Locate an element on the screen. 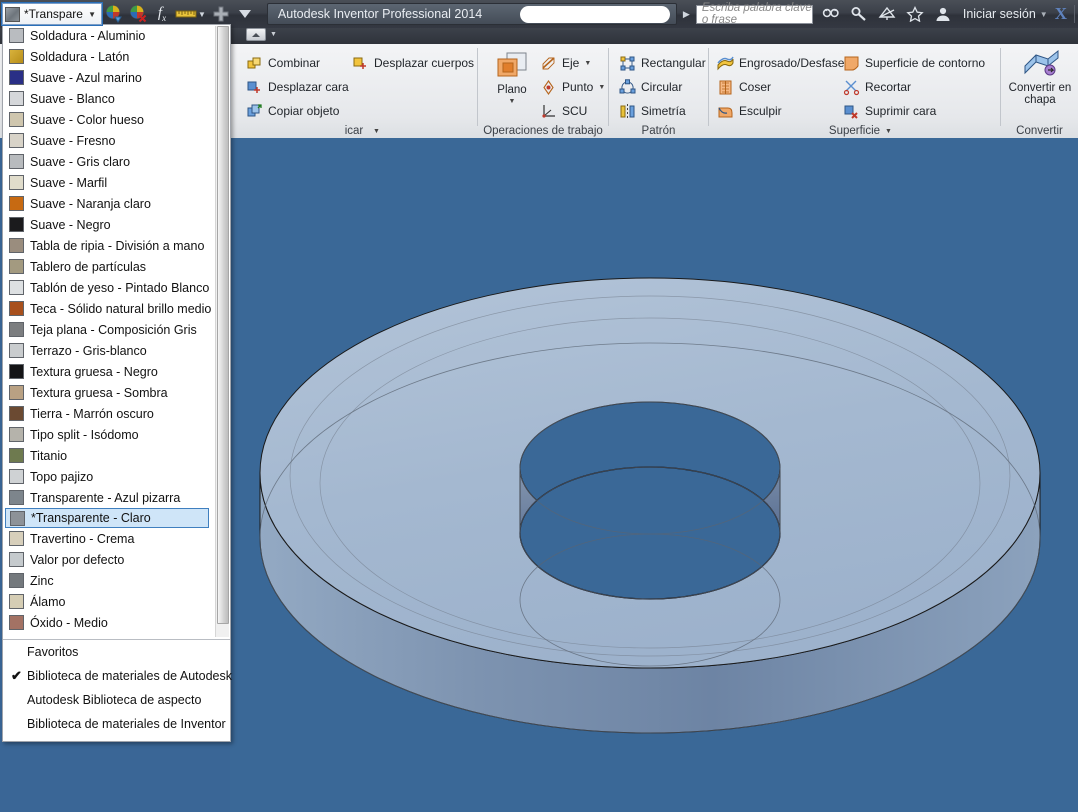  measure-dropdown-caret-icon: ▼ is located at coordinates (203, 14).